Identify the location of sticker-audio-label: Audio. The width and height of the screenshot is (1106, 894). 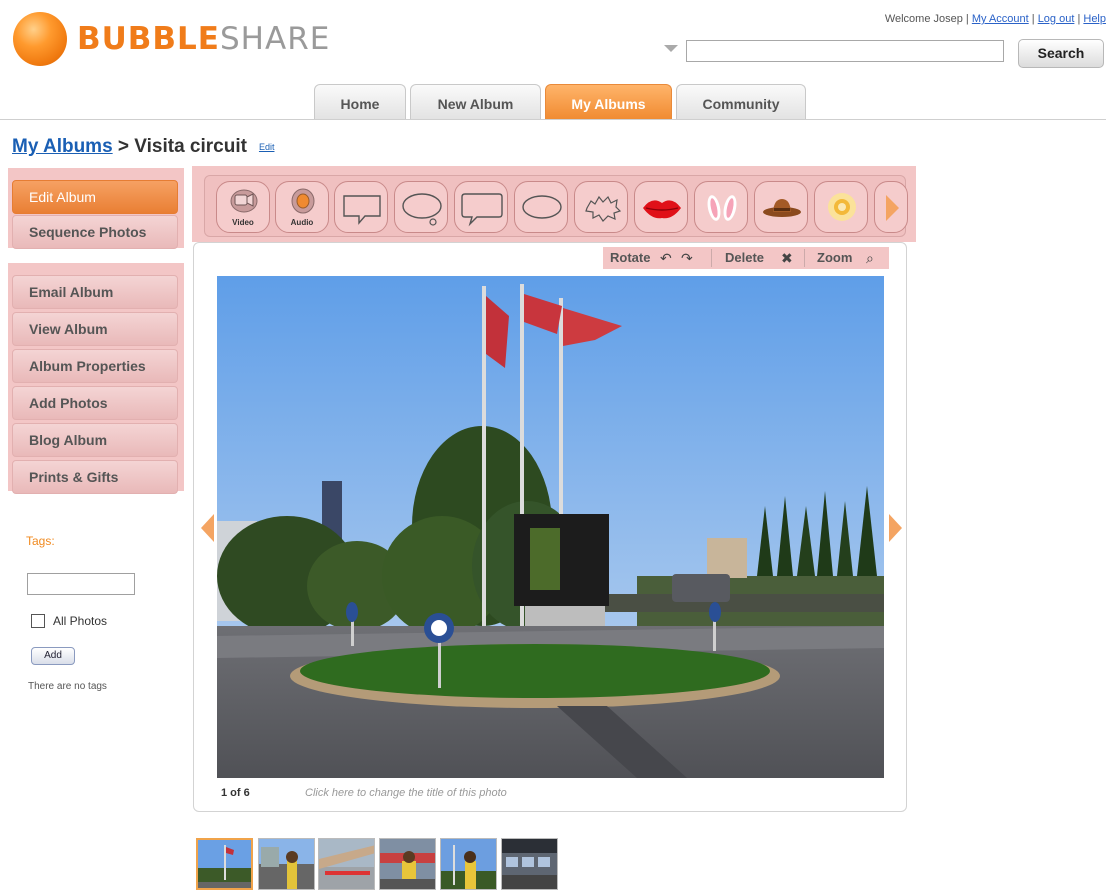
(302, 222).